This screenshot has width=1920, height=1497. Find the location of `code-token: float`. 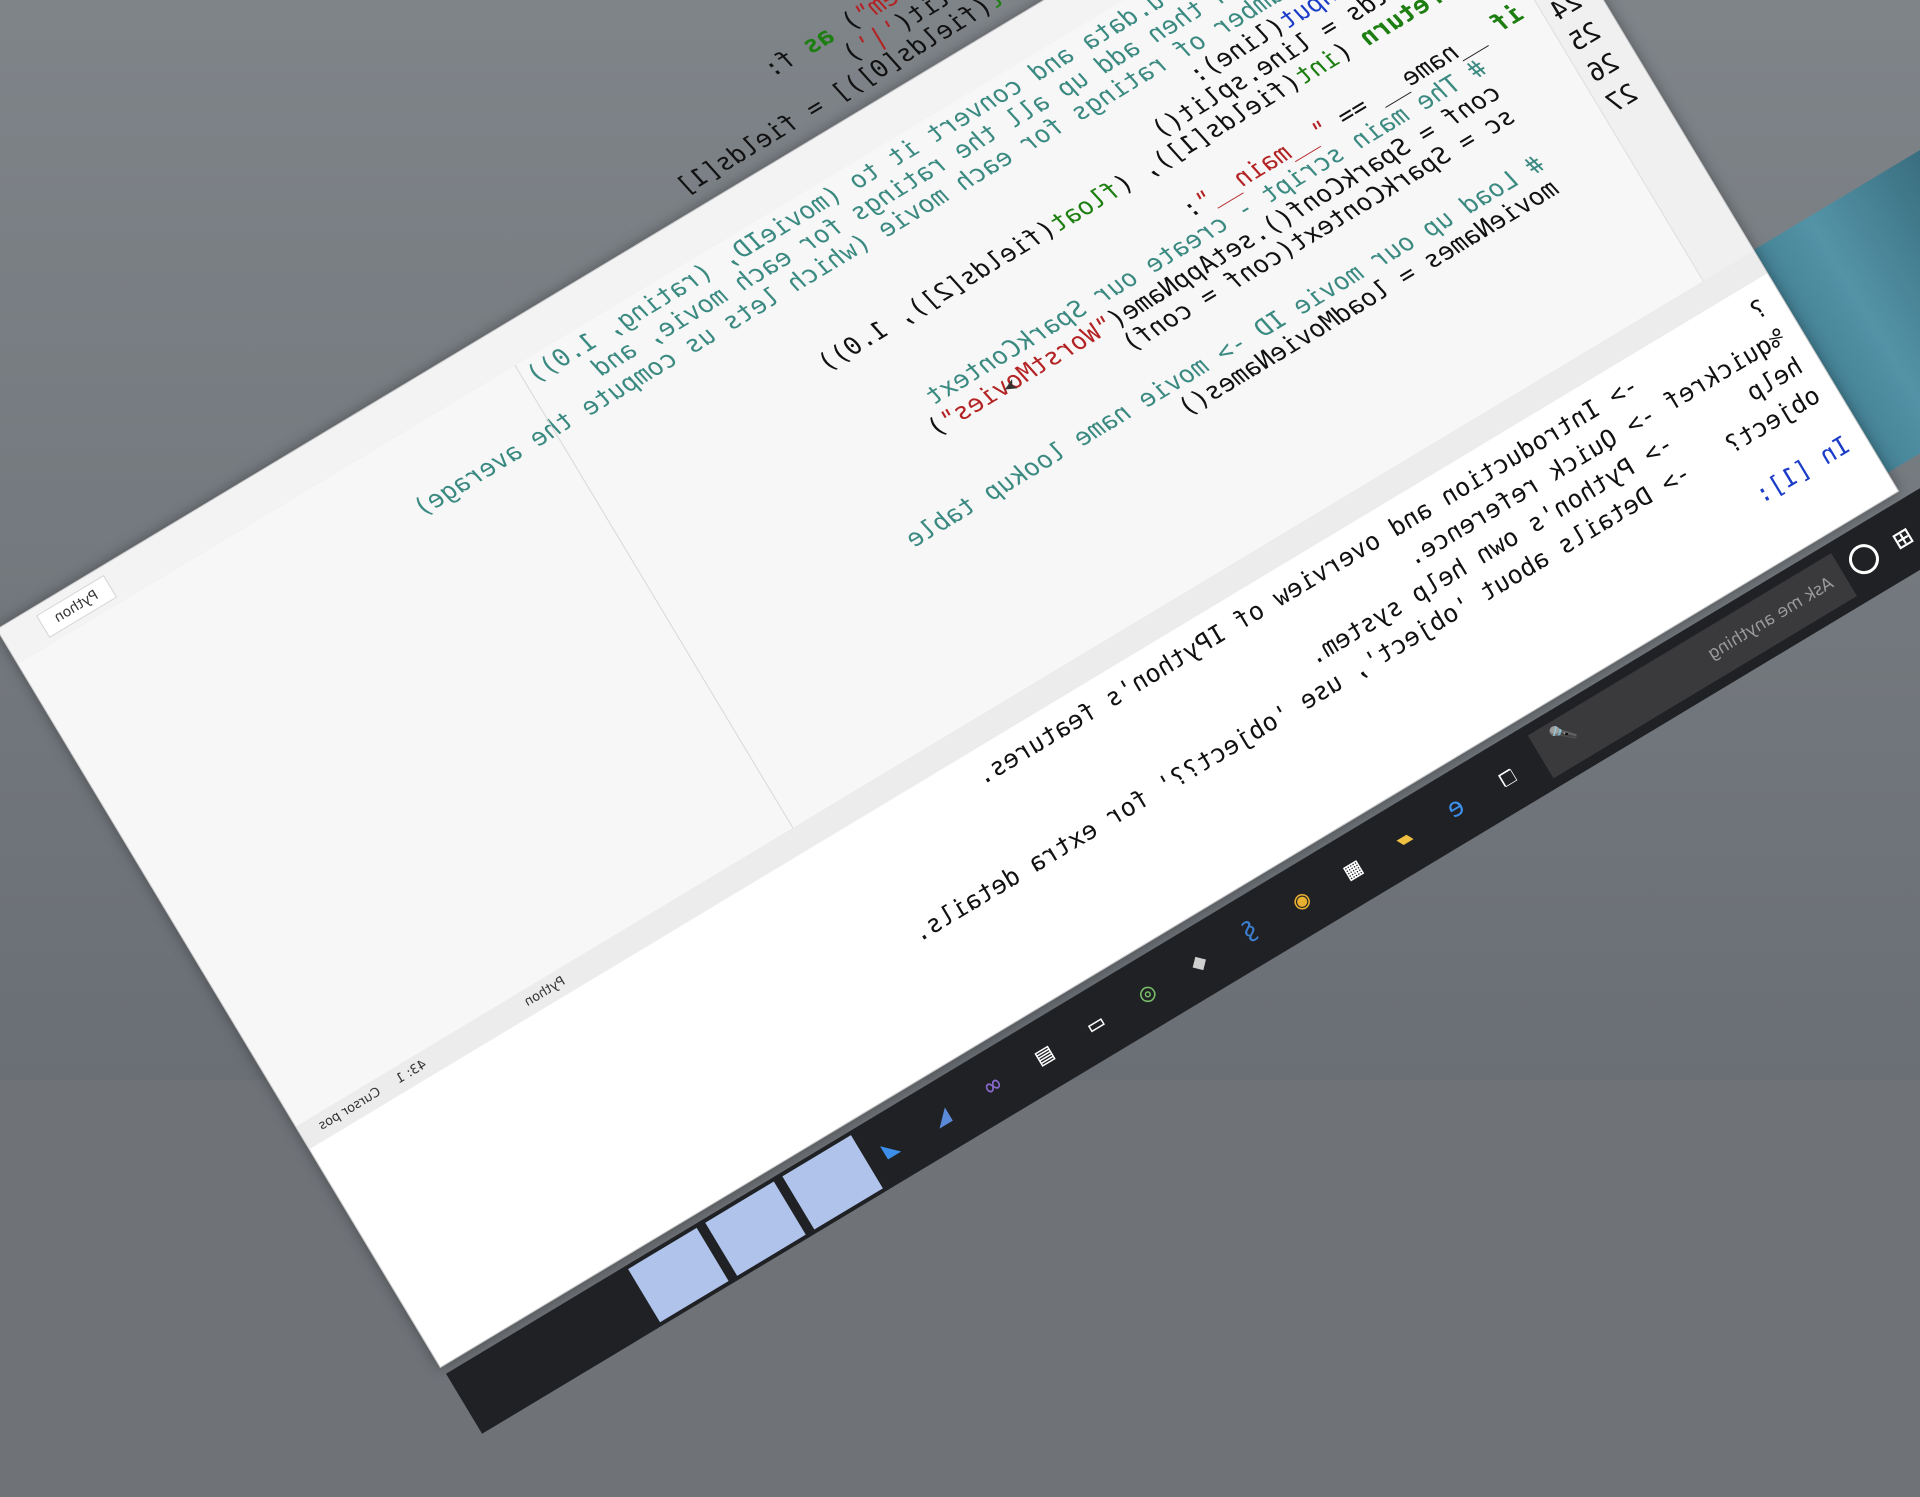

code-token: float is located at coordinates (1085, 206).